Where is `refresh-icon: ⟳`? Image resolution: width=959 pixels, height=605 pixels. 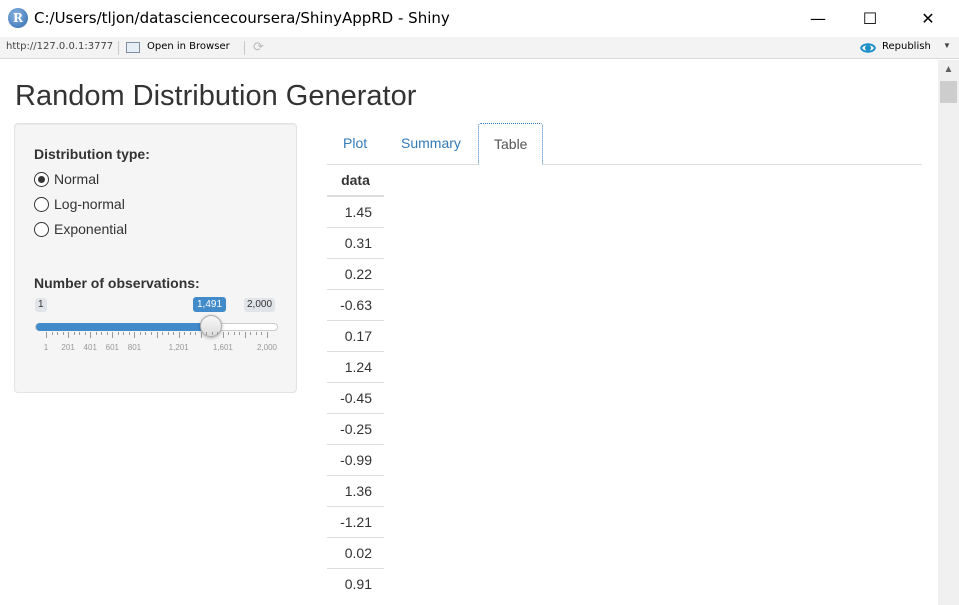 refresh-icon: ⟳ is located at coordinates (260, 47).